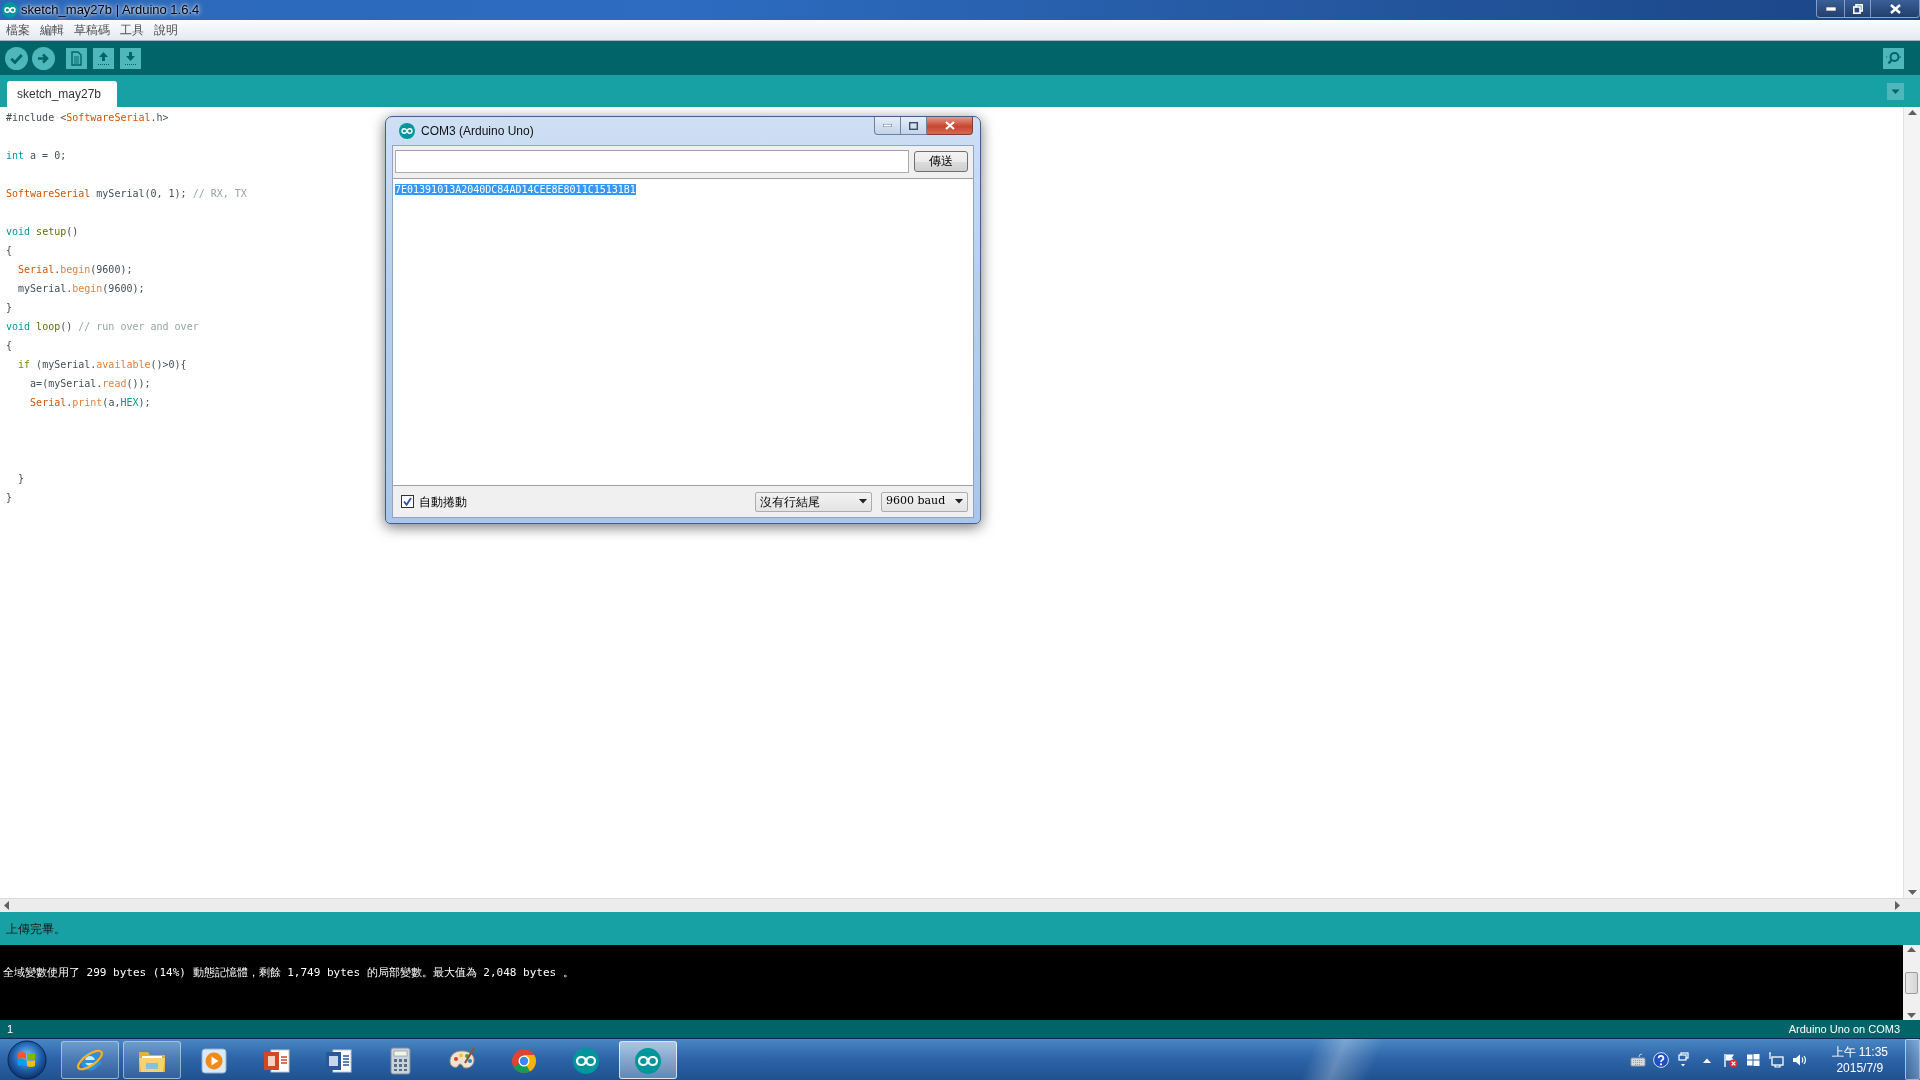 The image size is (1920, 1080). I want to click on code-line: a=(mySerial.read());, so click(90, 383).